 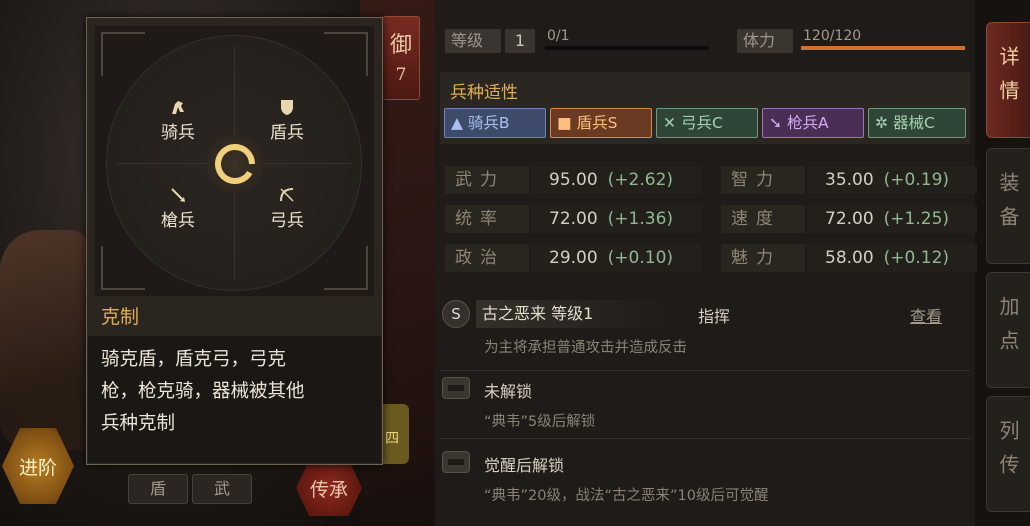 What do you see at coordinates (194, 359) in the screenshot?
I see `counter-line: 骑克盾，盾克弓，弓克` at bounding box center [194, 359].